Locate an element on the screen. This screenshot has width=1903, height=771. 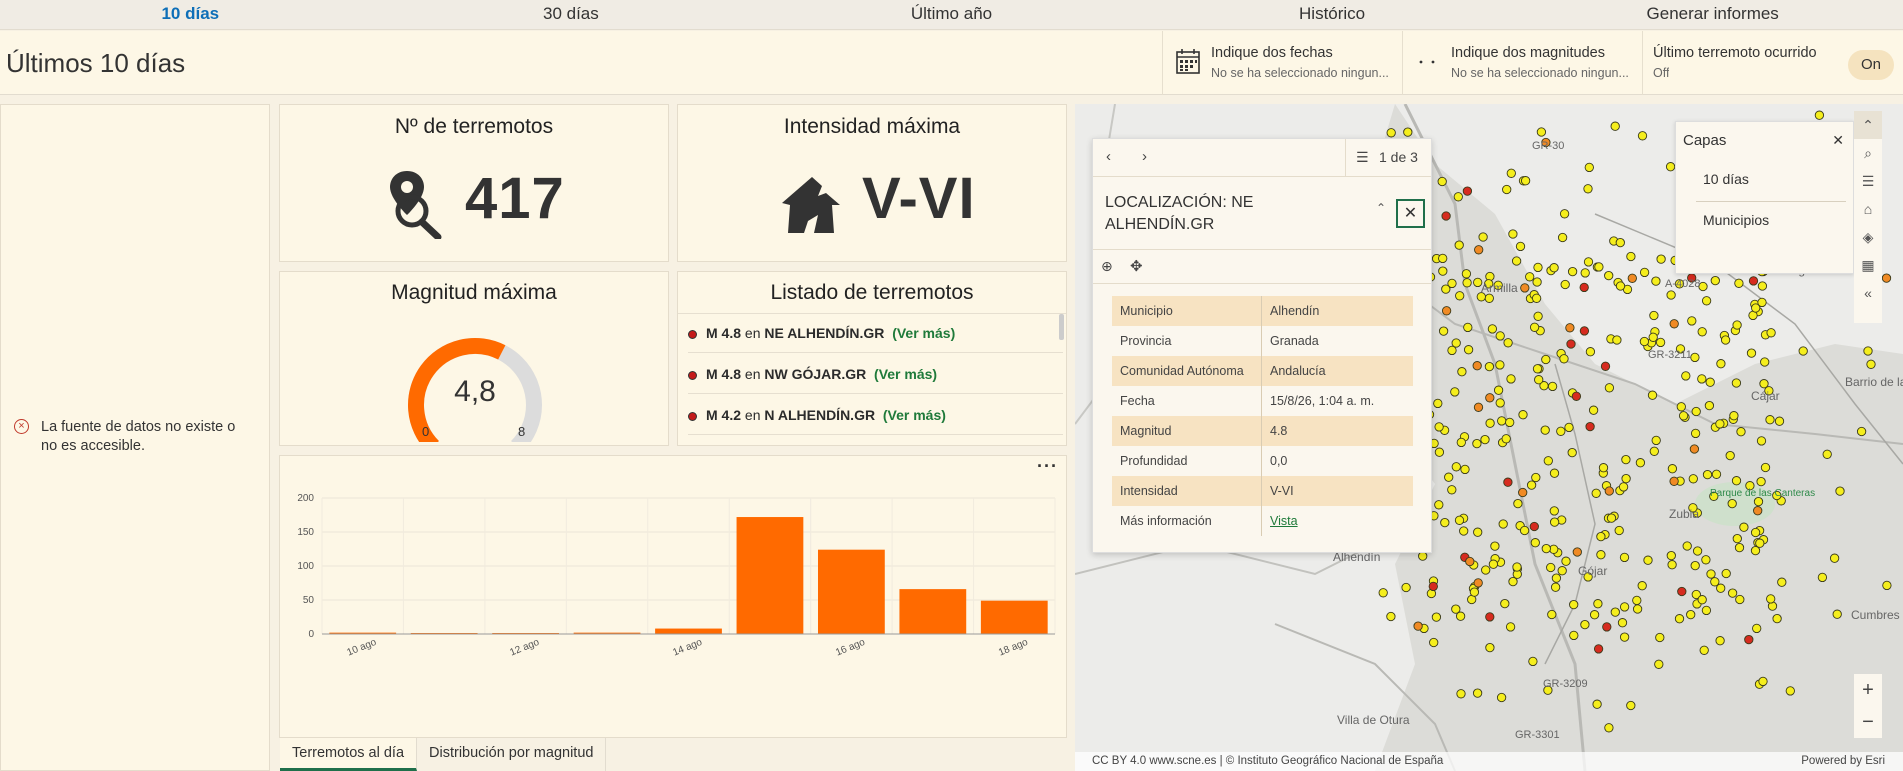
chevron-left-icon: ‹ is located at coordinates (1108, 156).